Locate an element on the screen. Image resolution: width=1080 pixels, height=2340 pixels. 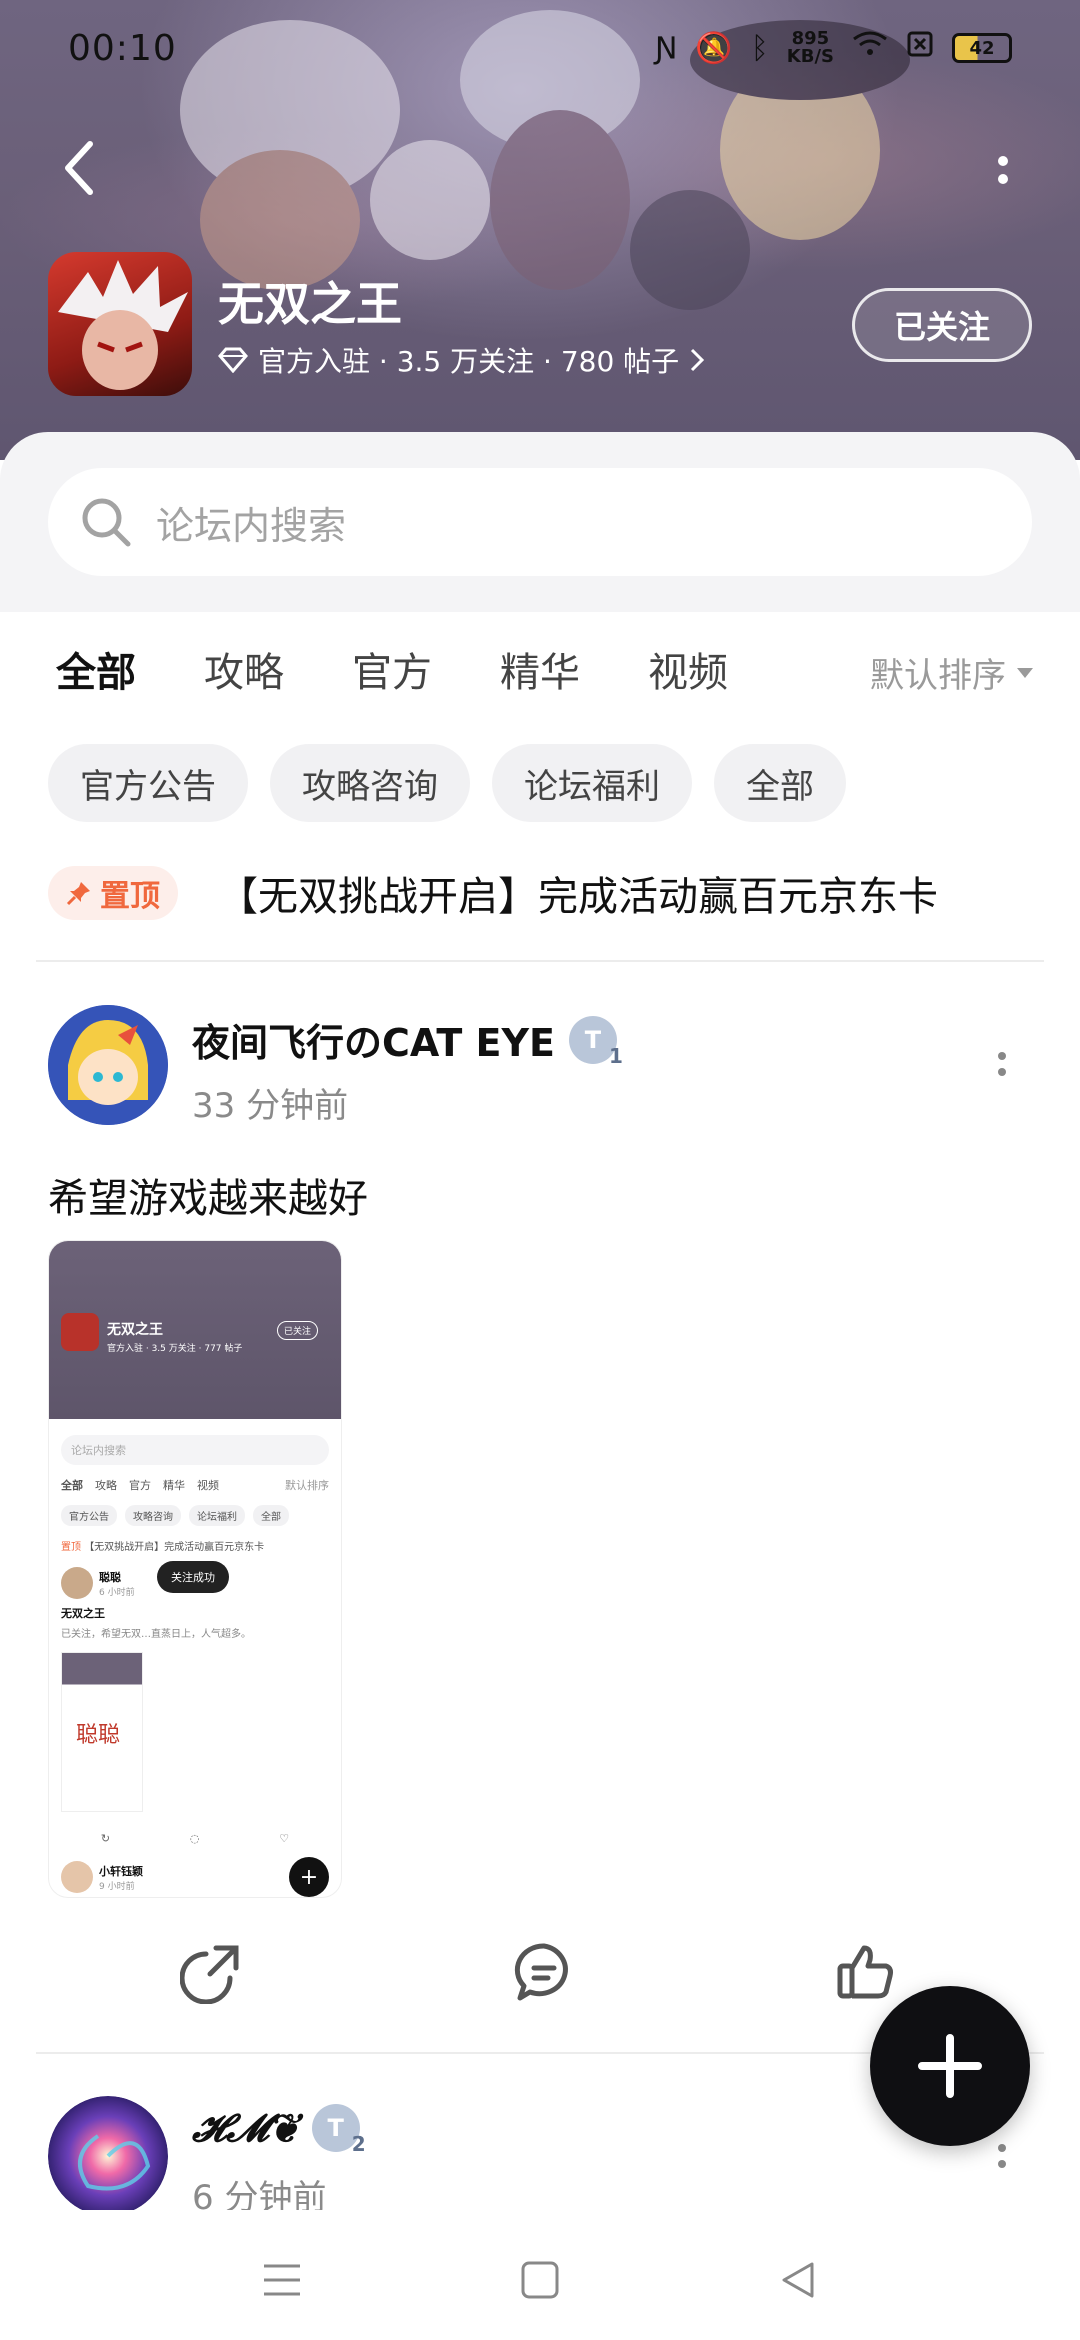
like-icon is located at coordinates (865, 1972).